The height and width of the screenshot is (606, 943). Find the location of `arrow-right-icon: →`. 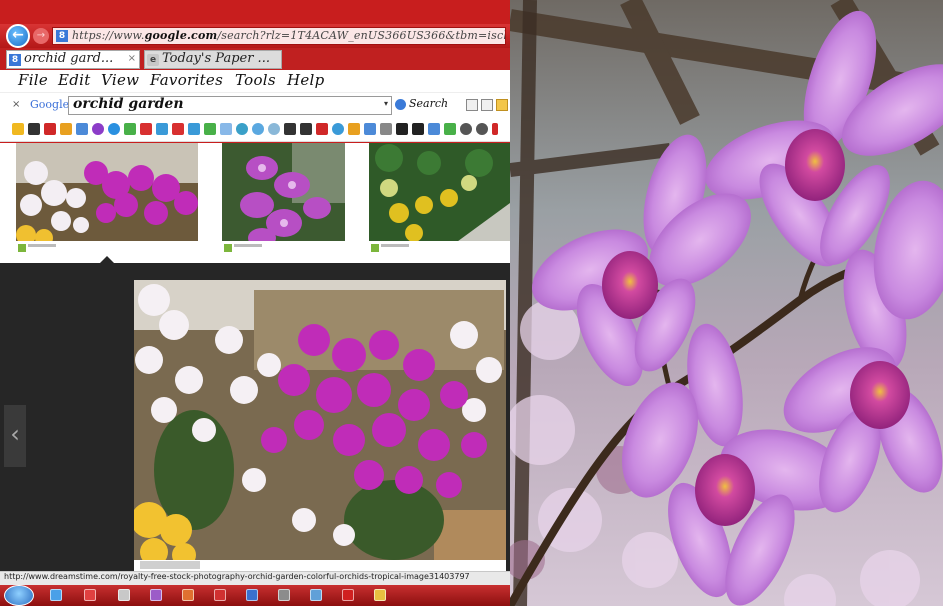

arrow-right-icon: → is located at coordinates (41, 35).